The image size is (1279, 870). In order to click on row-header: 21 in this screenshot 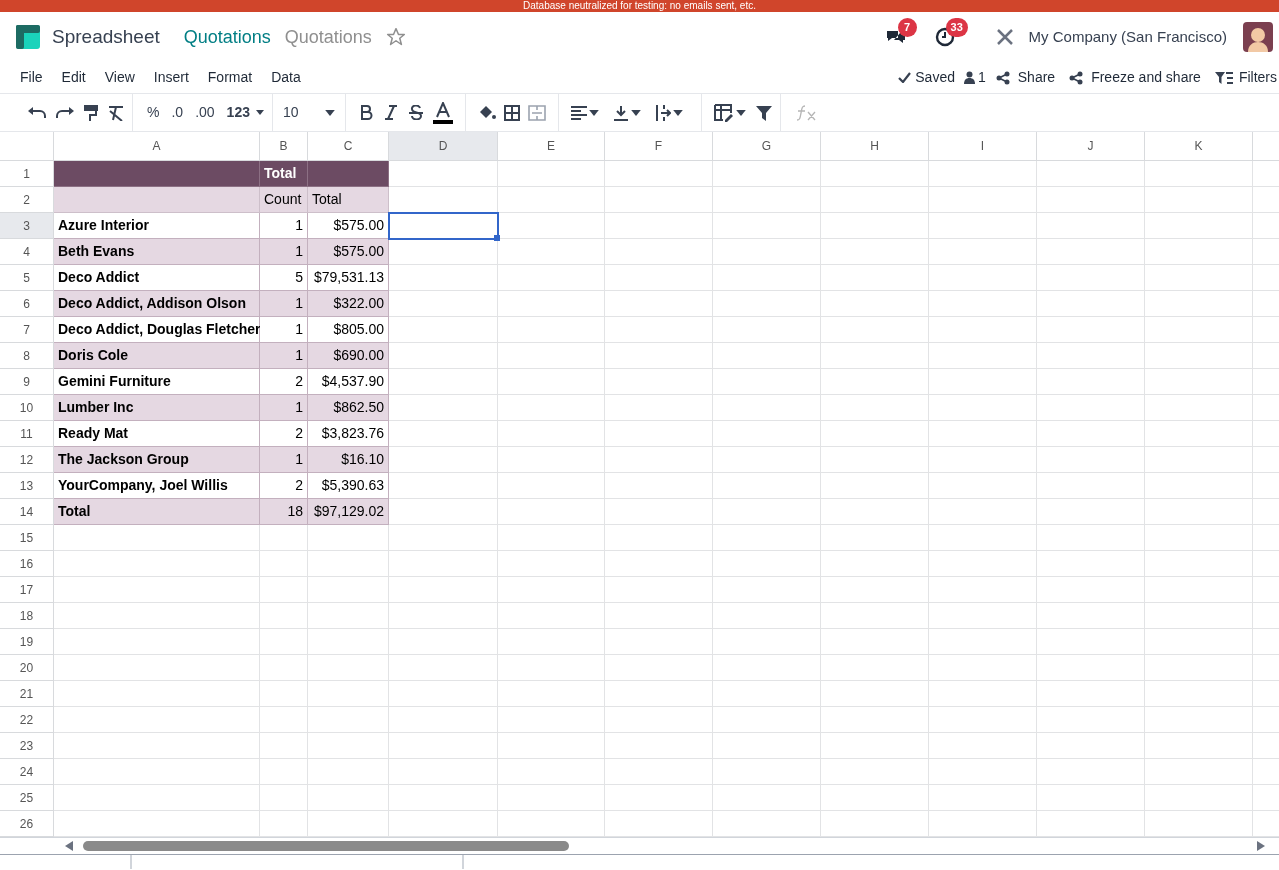, I will do `click(27, 694)`.